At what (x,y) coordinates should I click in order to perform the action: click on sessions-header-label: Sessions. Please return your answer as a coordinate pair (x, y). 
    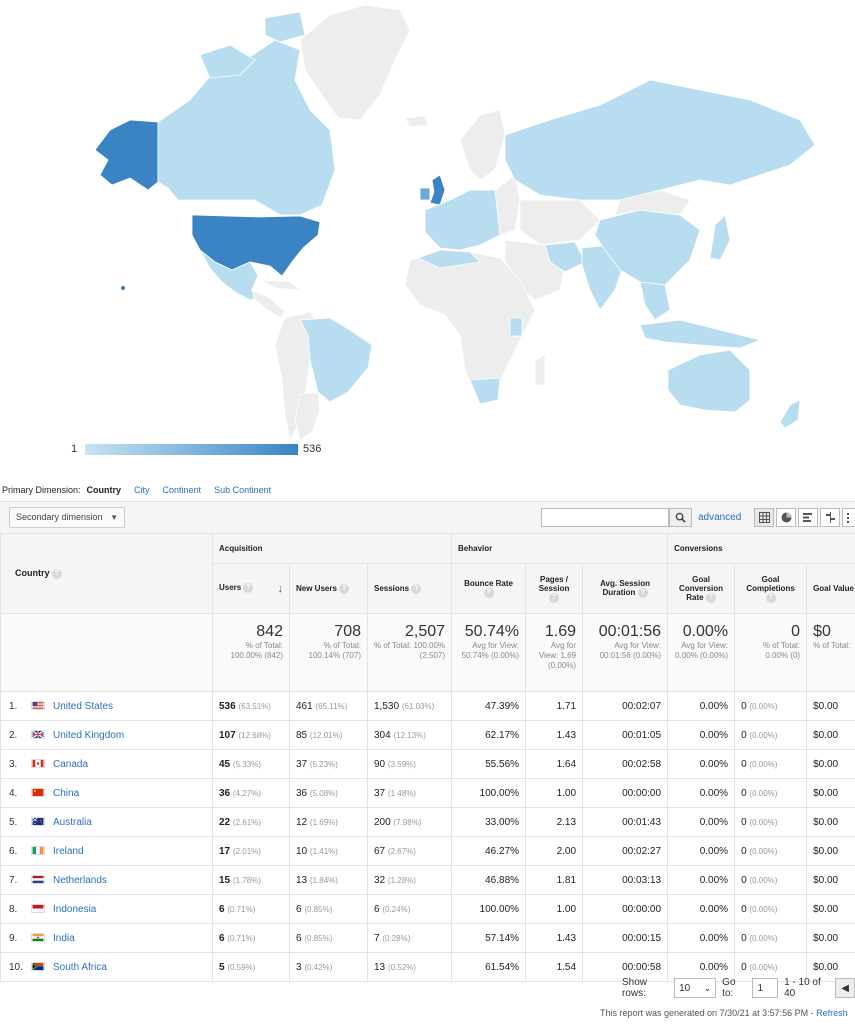
    Looking at the image, I should click on (392, 588).